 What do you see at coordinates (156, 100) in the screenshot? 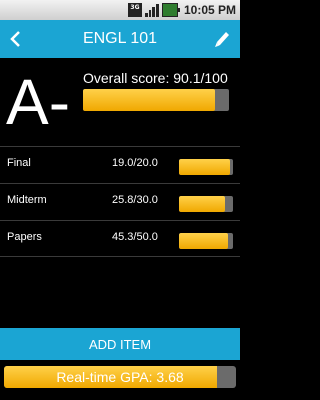
I see `overall-score-bar` at bounding box center [156, 100].